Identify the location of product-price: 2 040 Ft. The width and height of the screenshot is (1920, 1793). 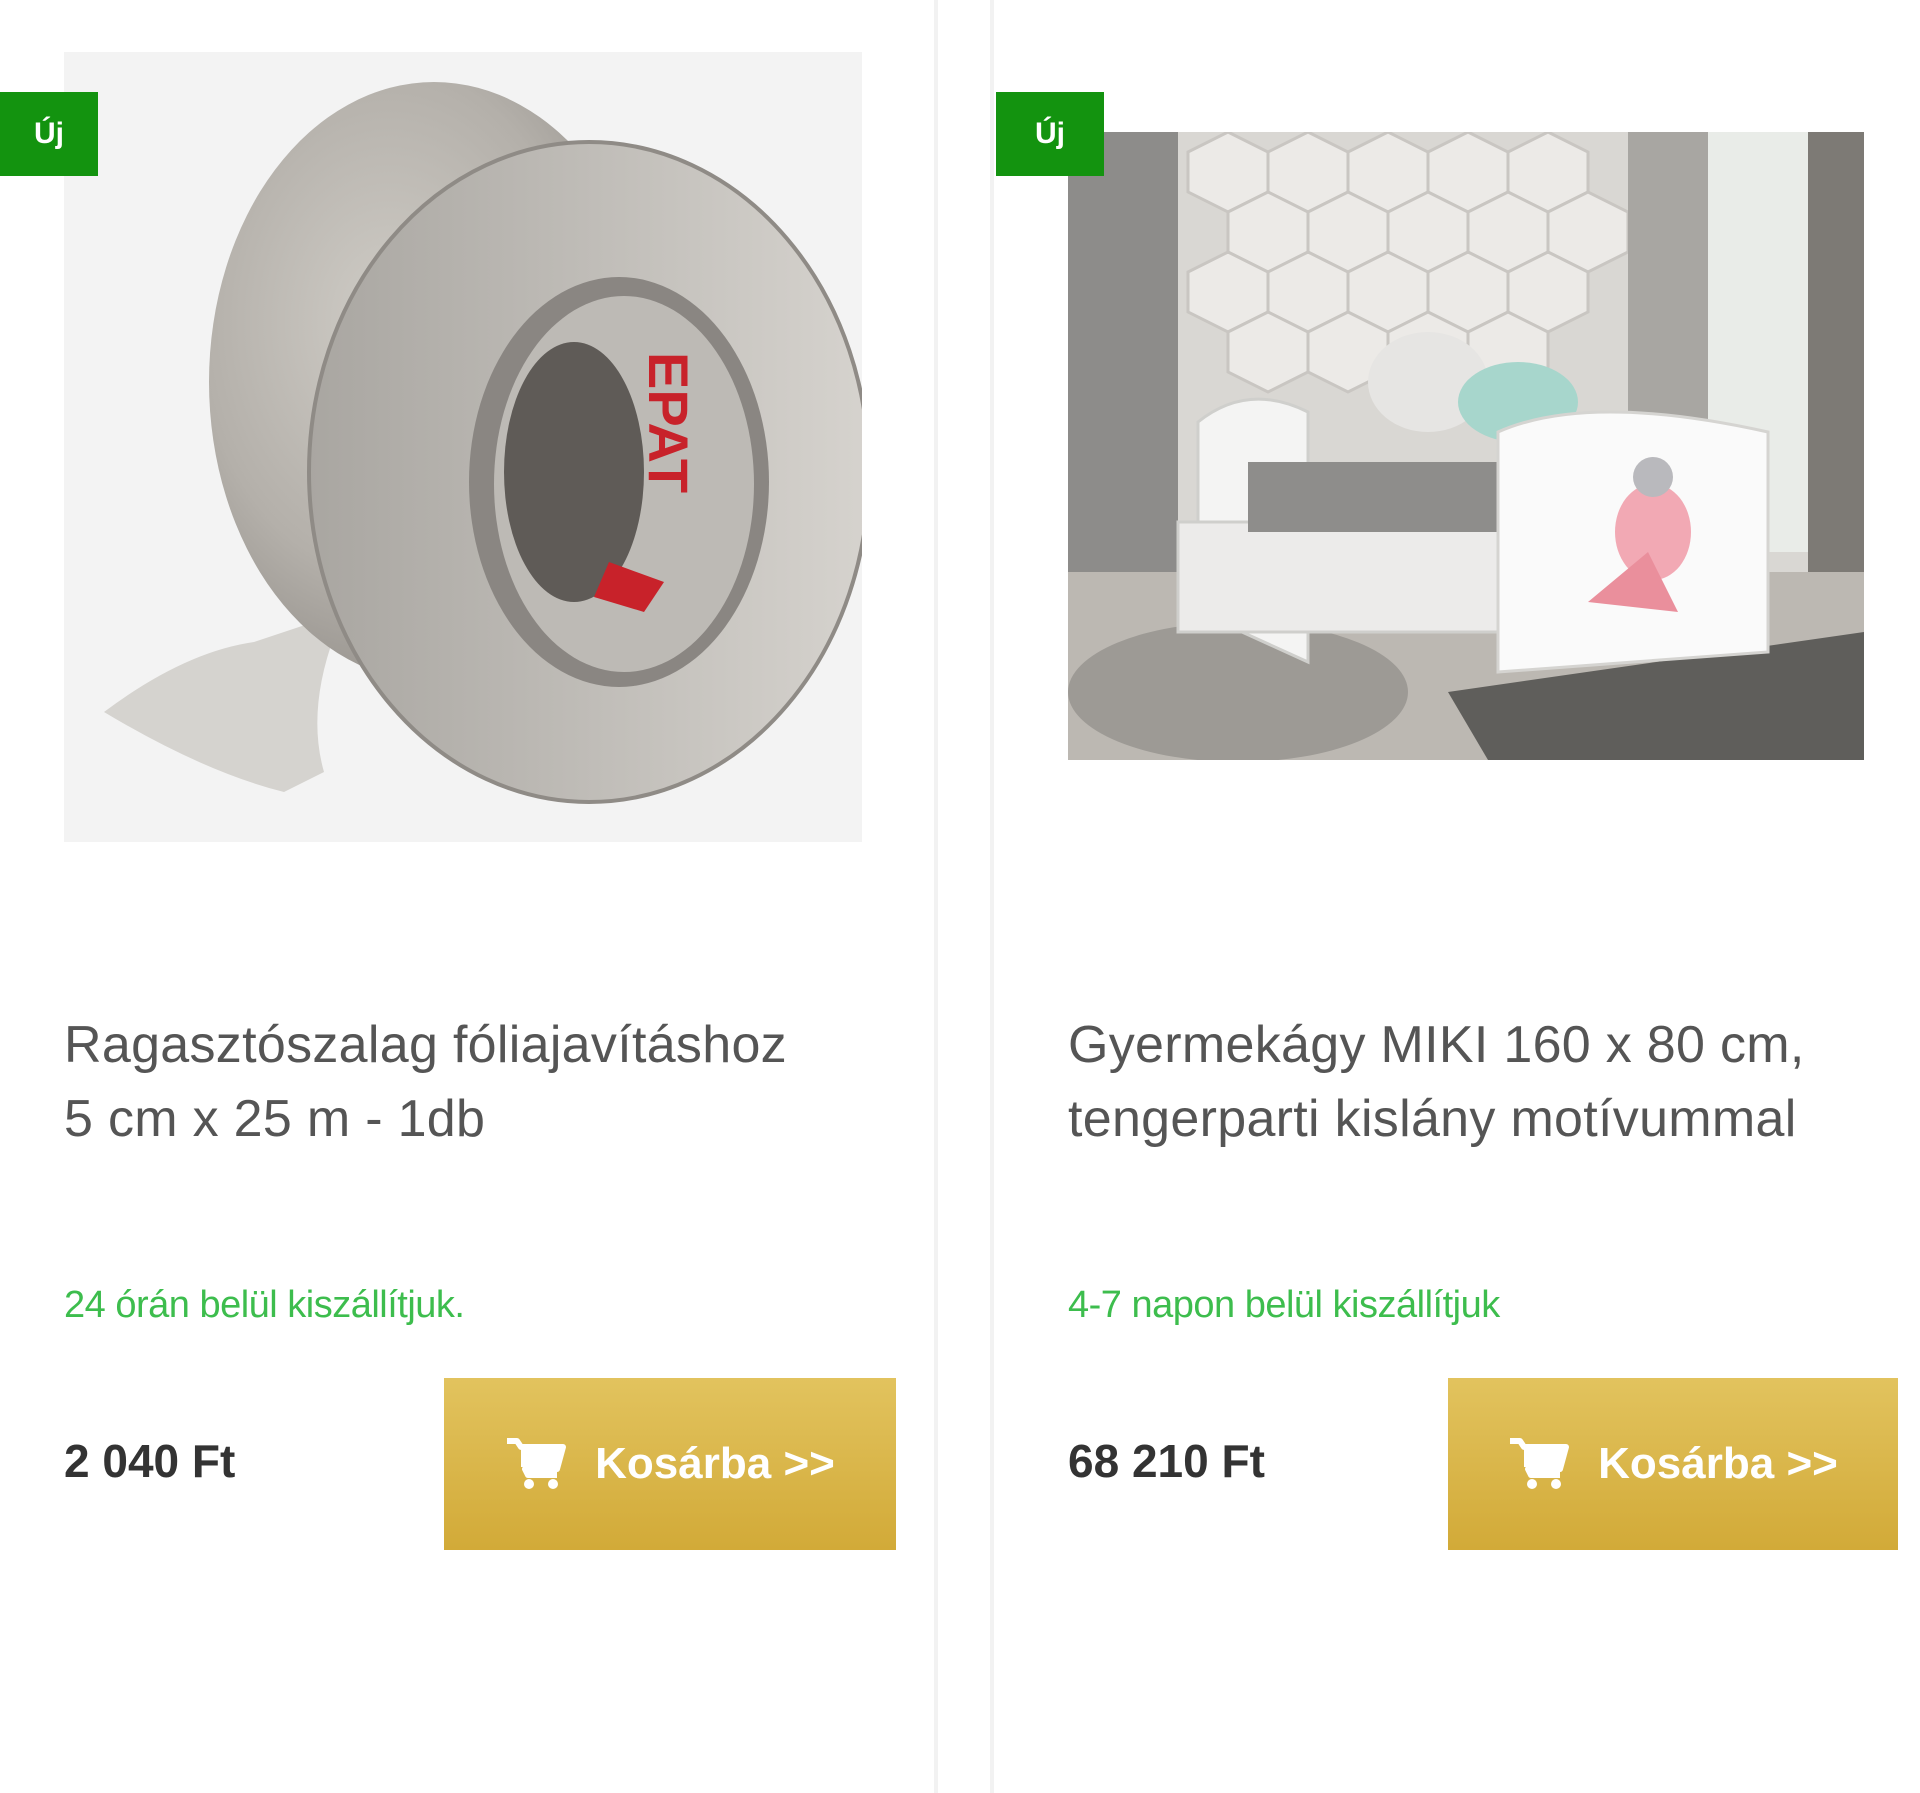
(150, 1461).